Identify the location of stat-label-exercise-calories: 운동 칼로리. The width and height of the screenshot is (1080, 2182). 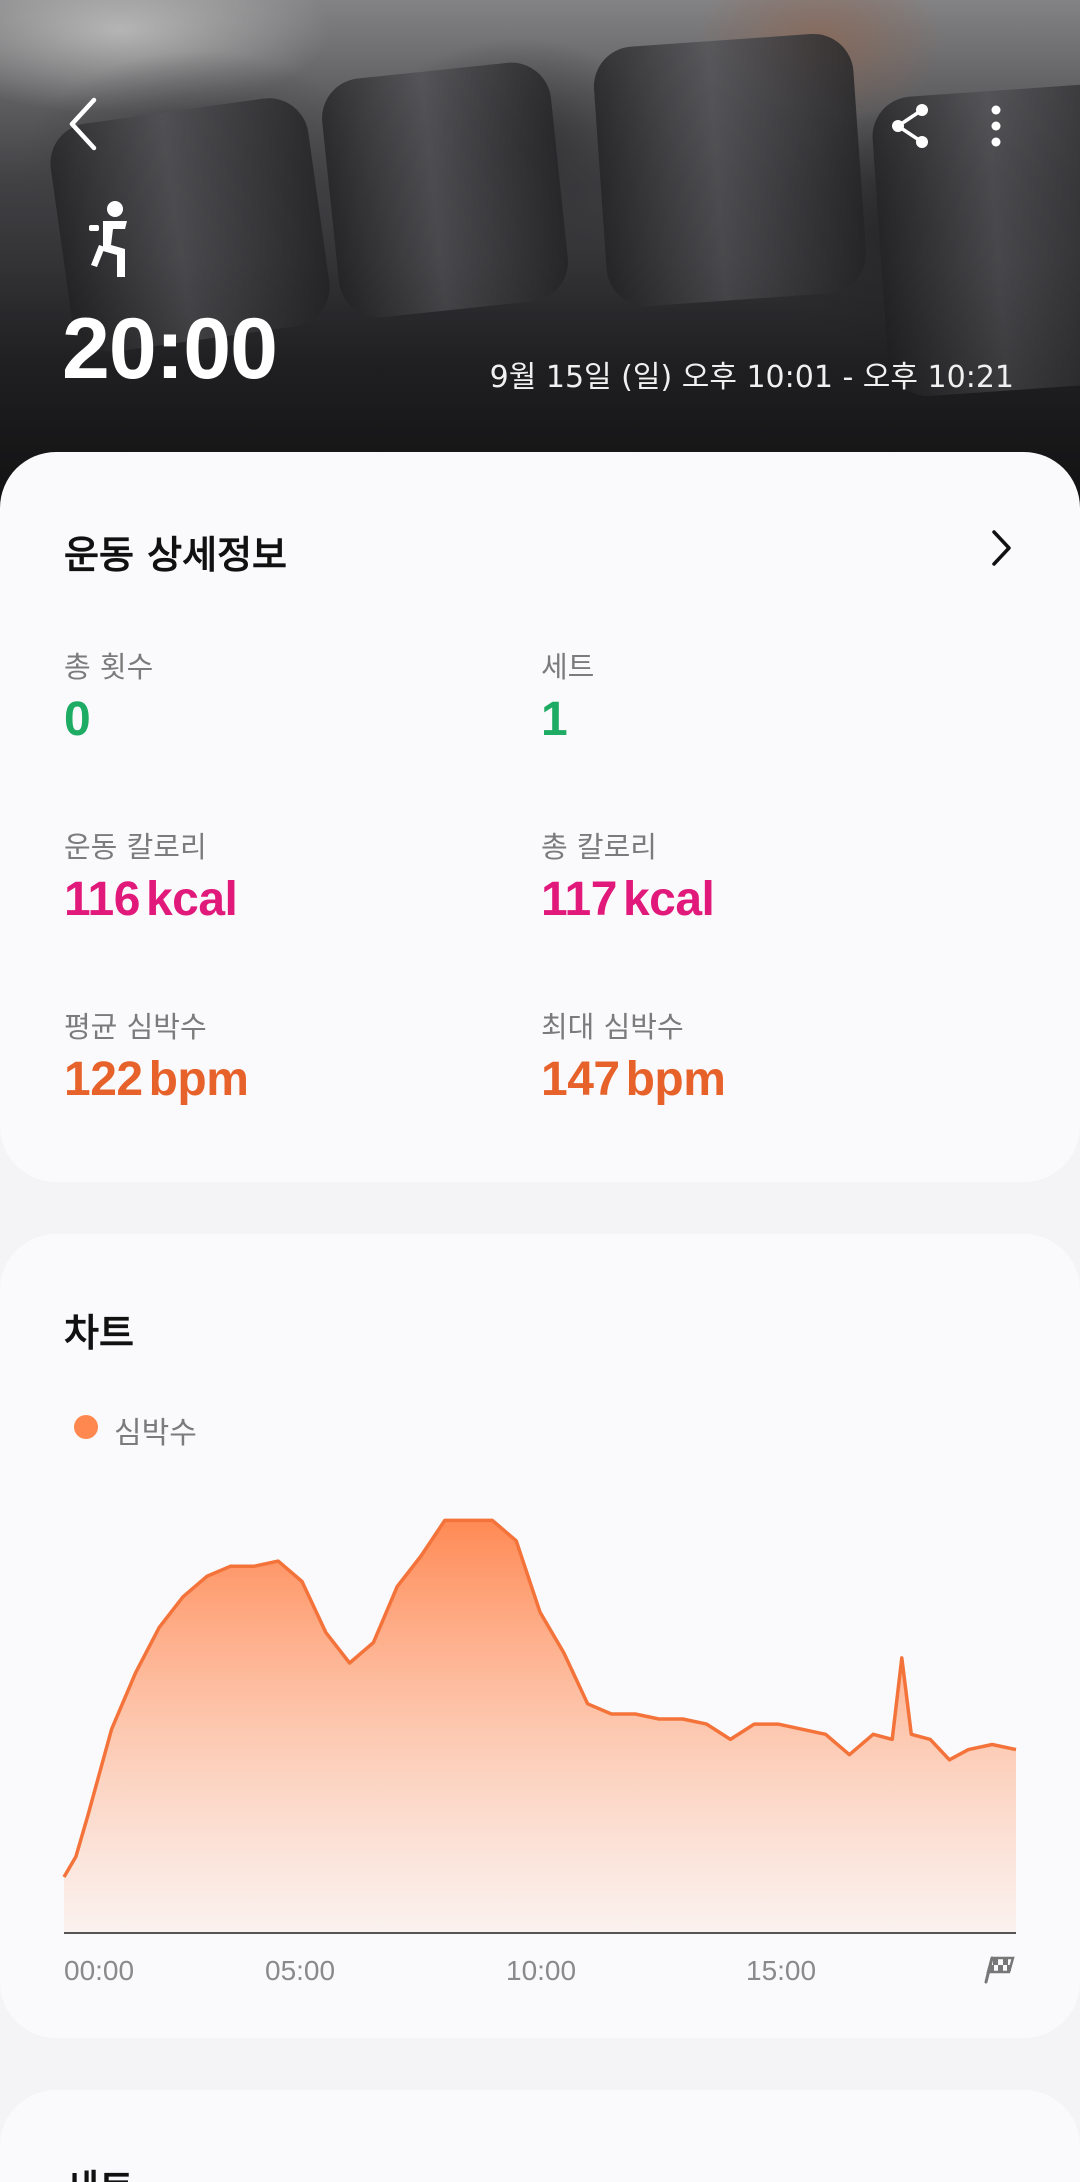
(135, 847).